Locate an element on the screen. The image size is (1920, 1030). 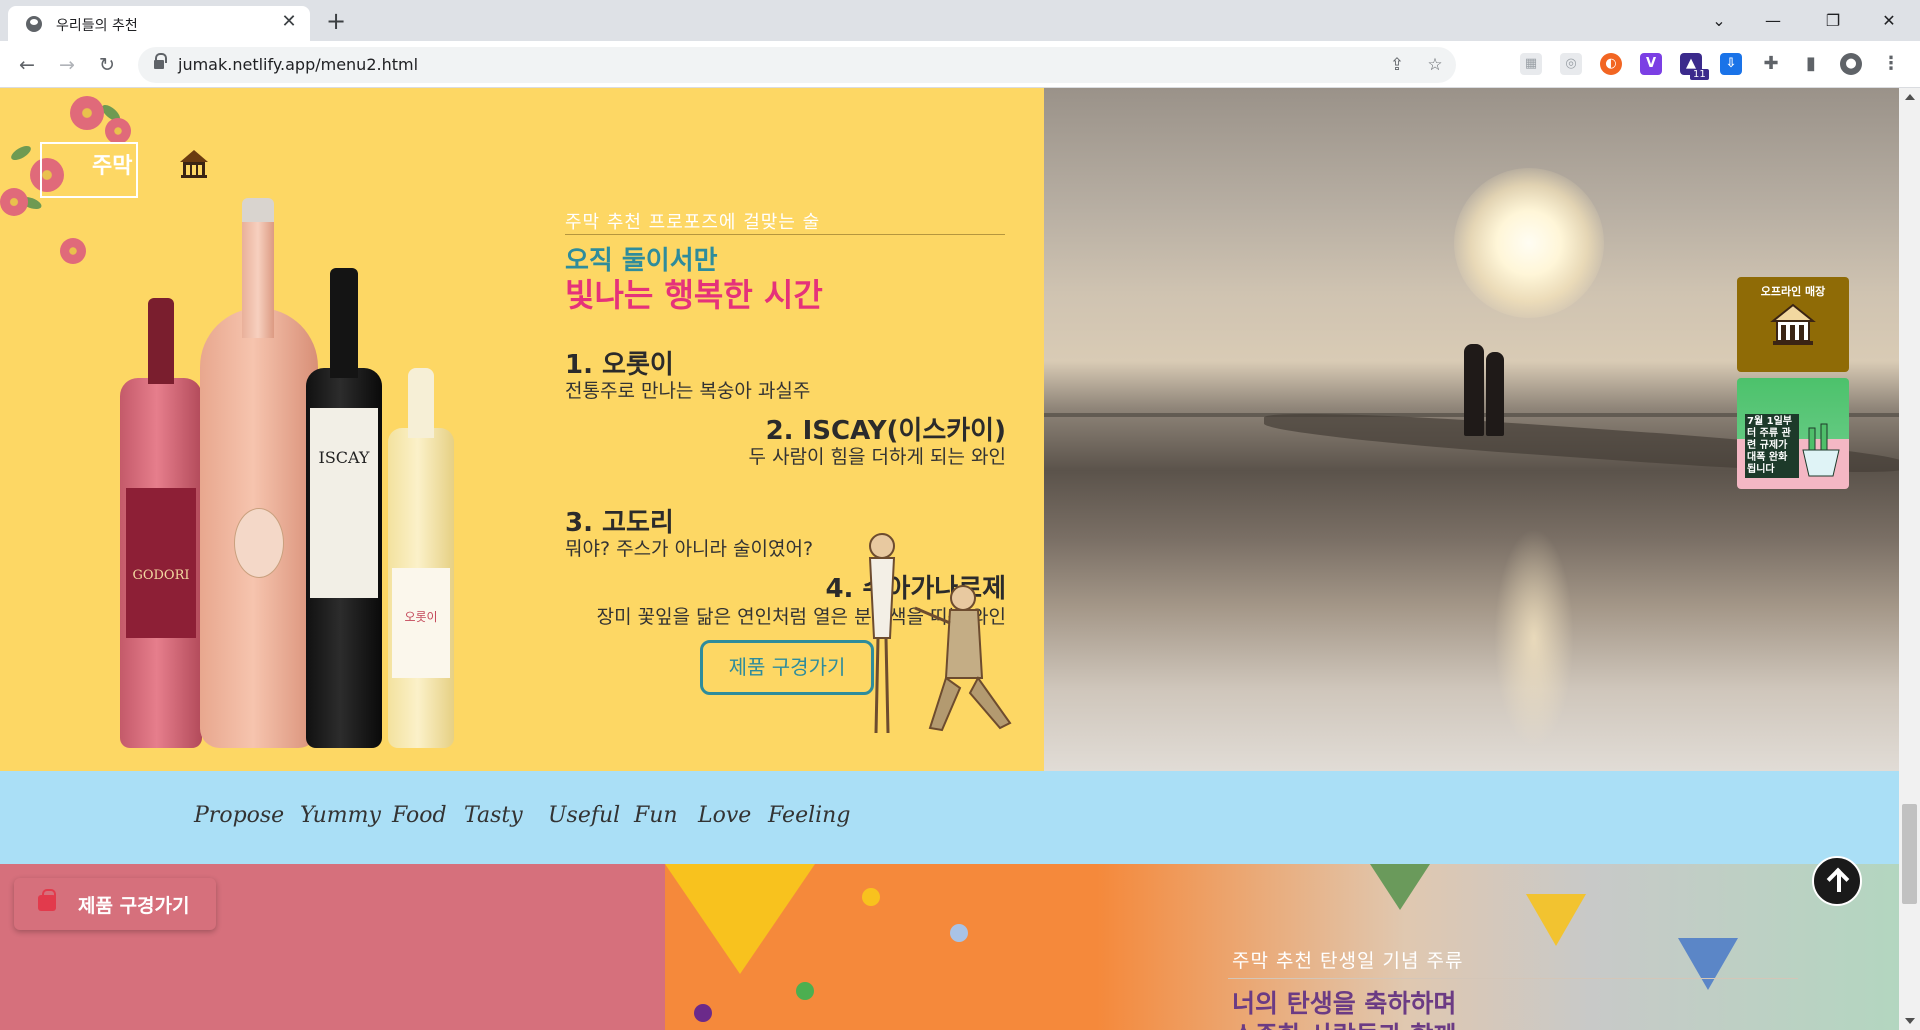
hero-subtitle: 주막 추천 프로포즈에 걸맞는 술 is located at coordinates (693, 222).